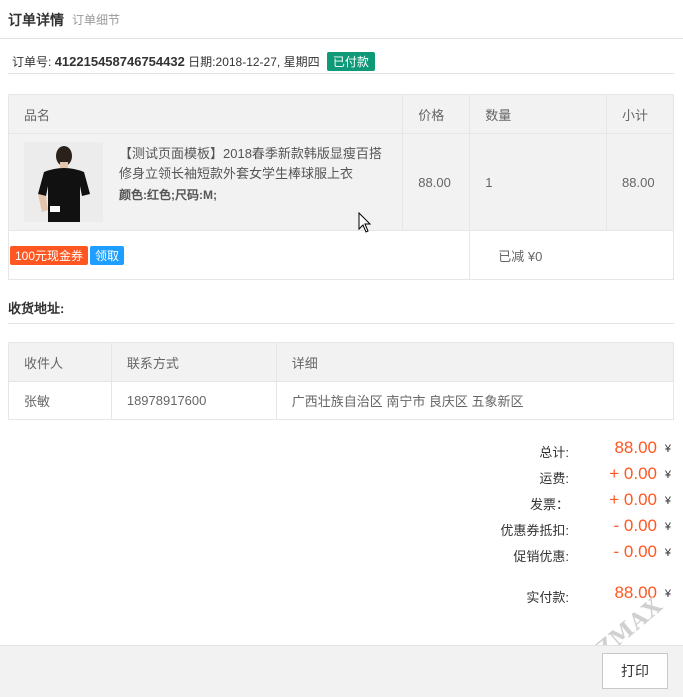  What do you see at coordinates (119, 61) in the screenshot?
I see `order-number: 412215458746754432` at bounding box center [119, 61].